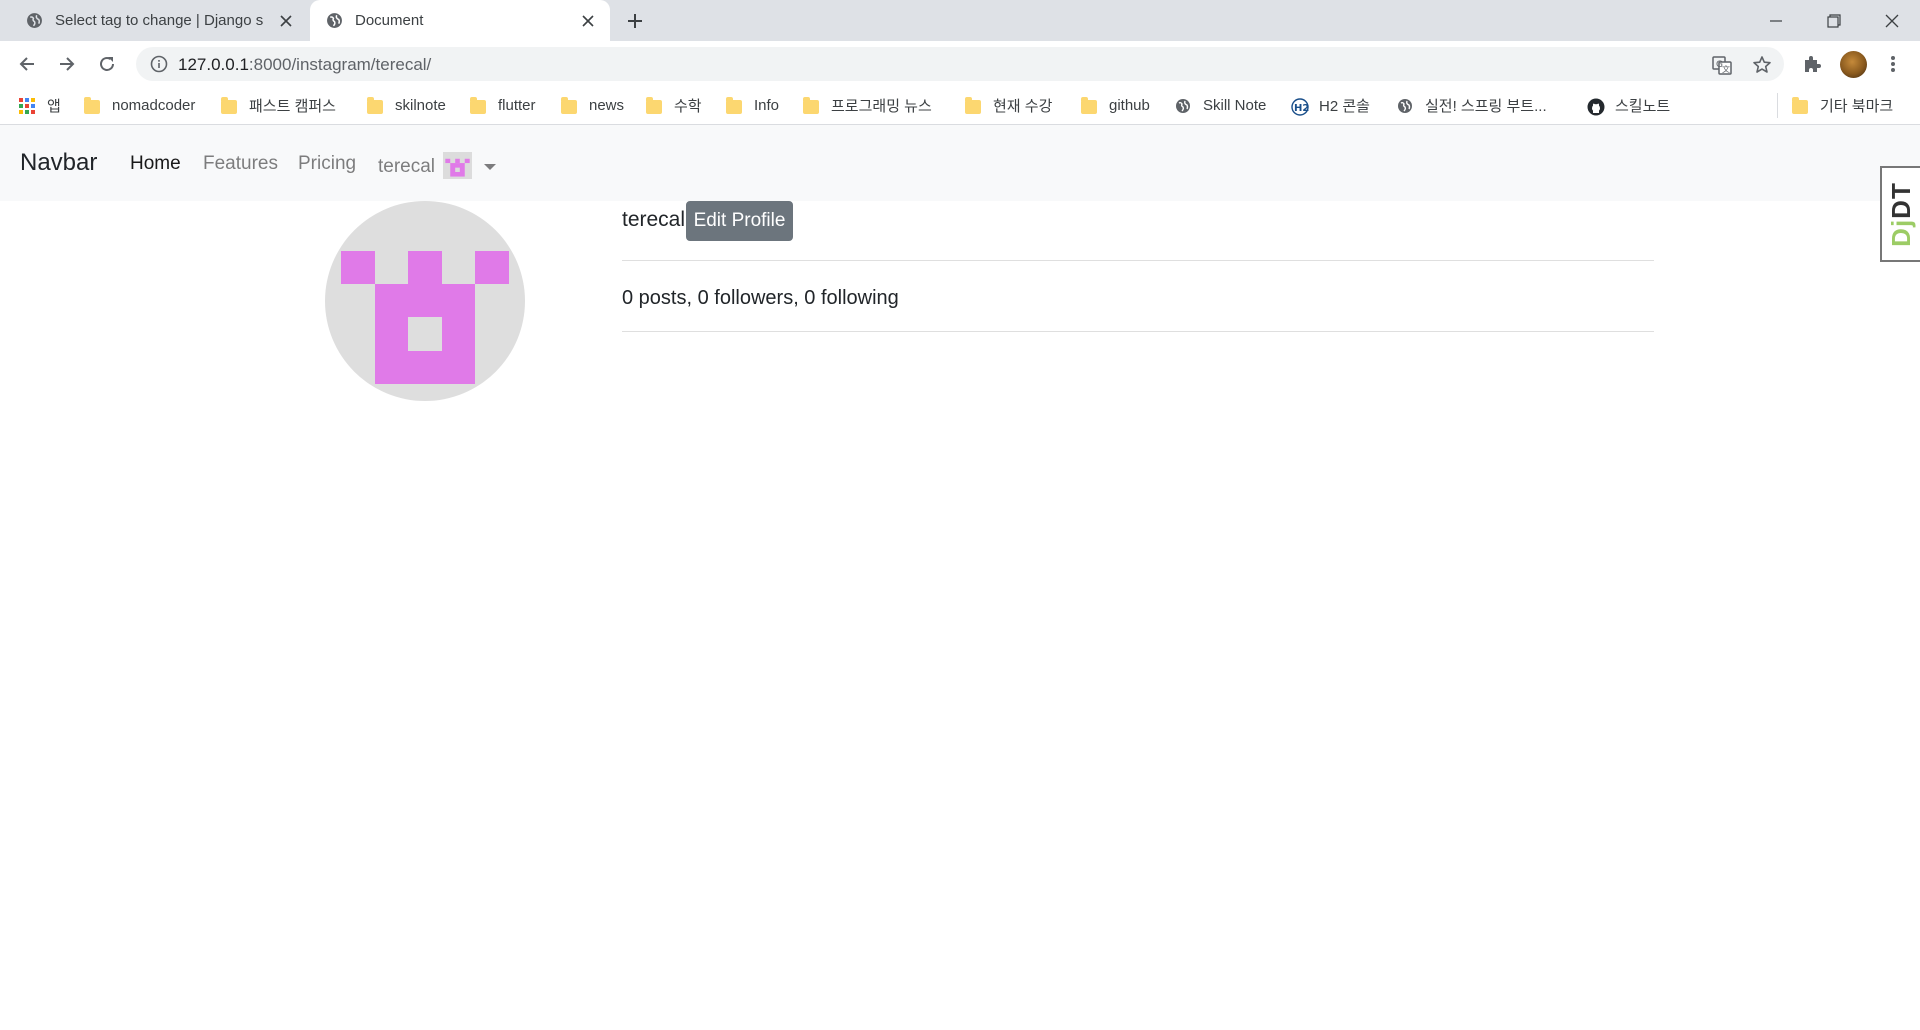 The image size is (1920, 1030). I want to click on profile-avatar, so click(1853, 64).